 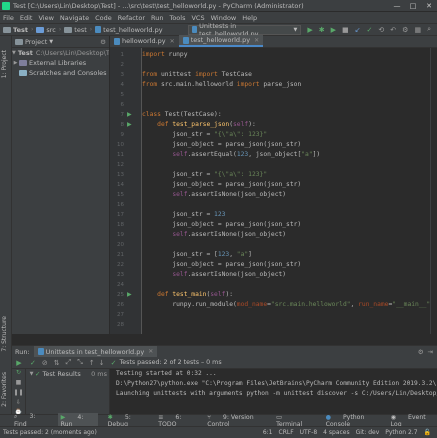 I want to click on project-structure-icon: ▦, so click(x=417, y=30).